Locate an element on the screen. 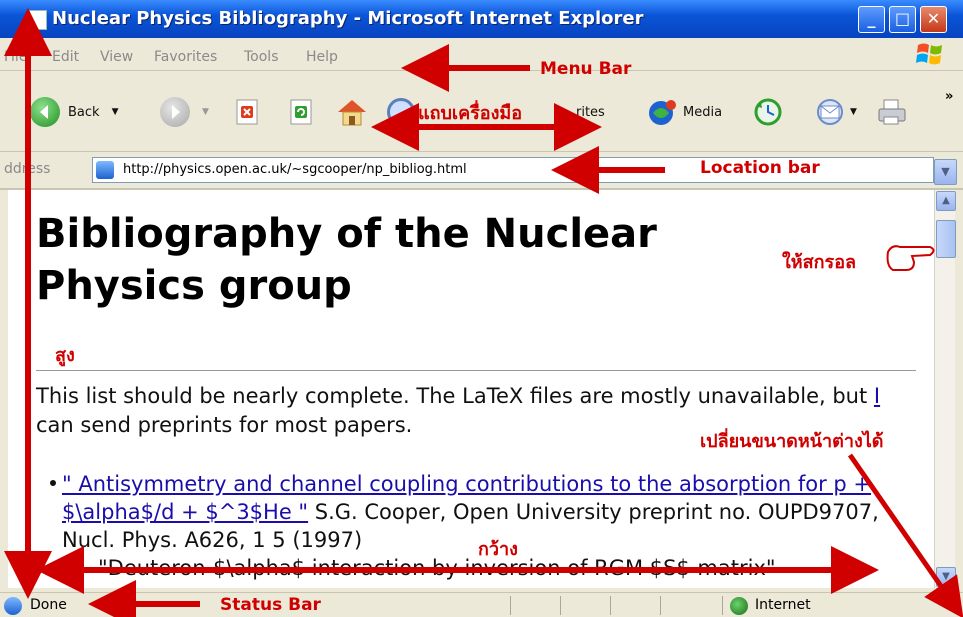  search-icon is located at coordinates (401, 112).